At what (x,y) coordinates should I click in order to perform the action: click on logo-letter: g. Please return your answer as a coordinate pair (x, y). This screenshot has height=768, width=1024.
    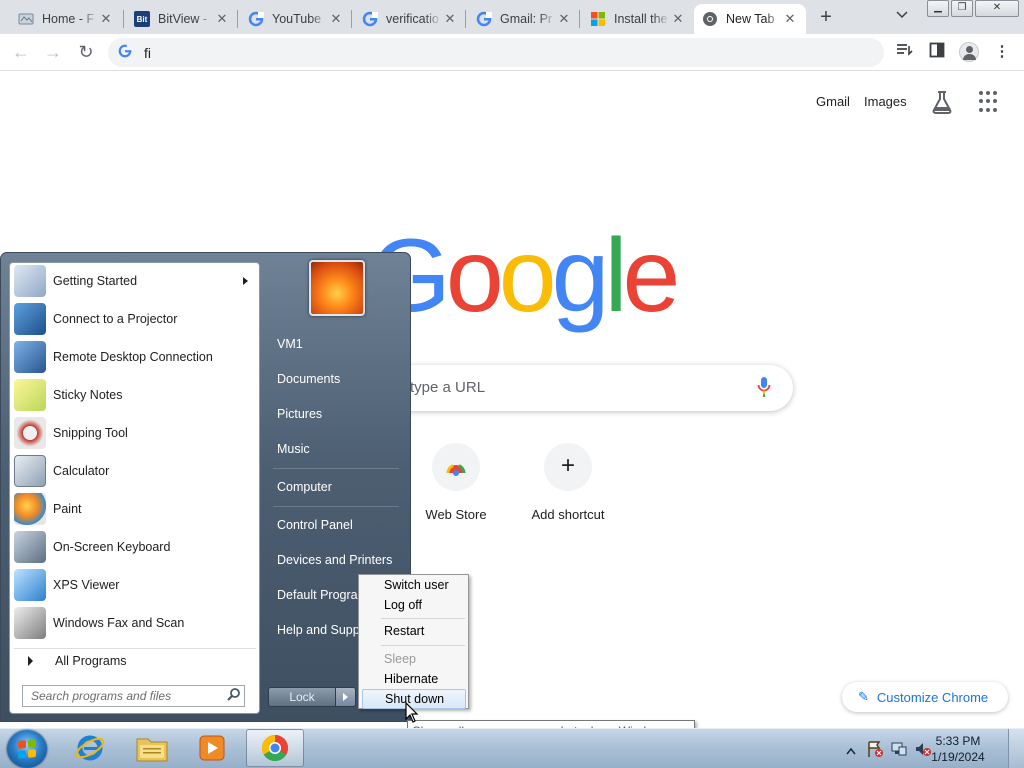
    Looking at the image, I should click on (580, 276).